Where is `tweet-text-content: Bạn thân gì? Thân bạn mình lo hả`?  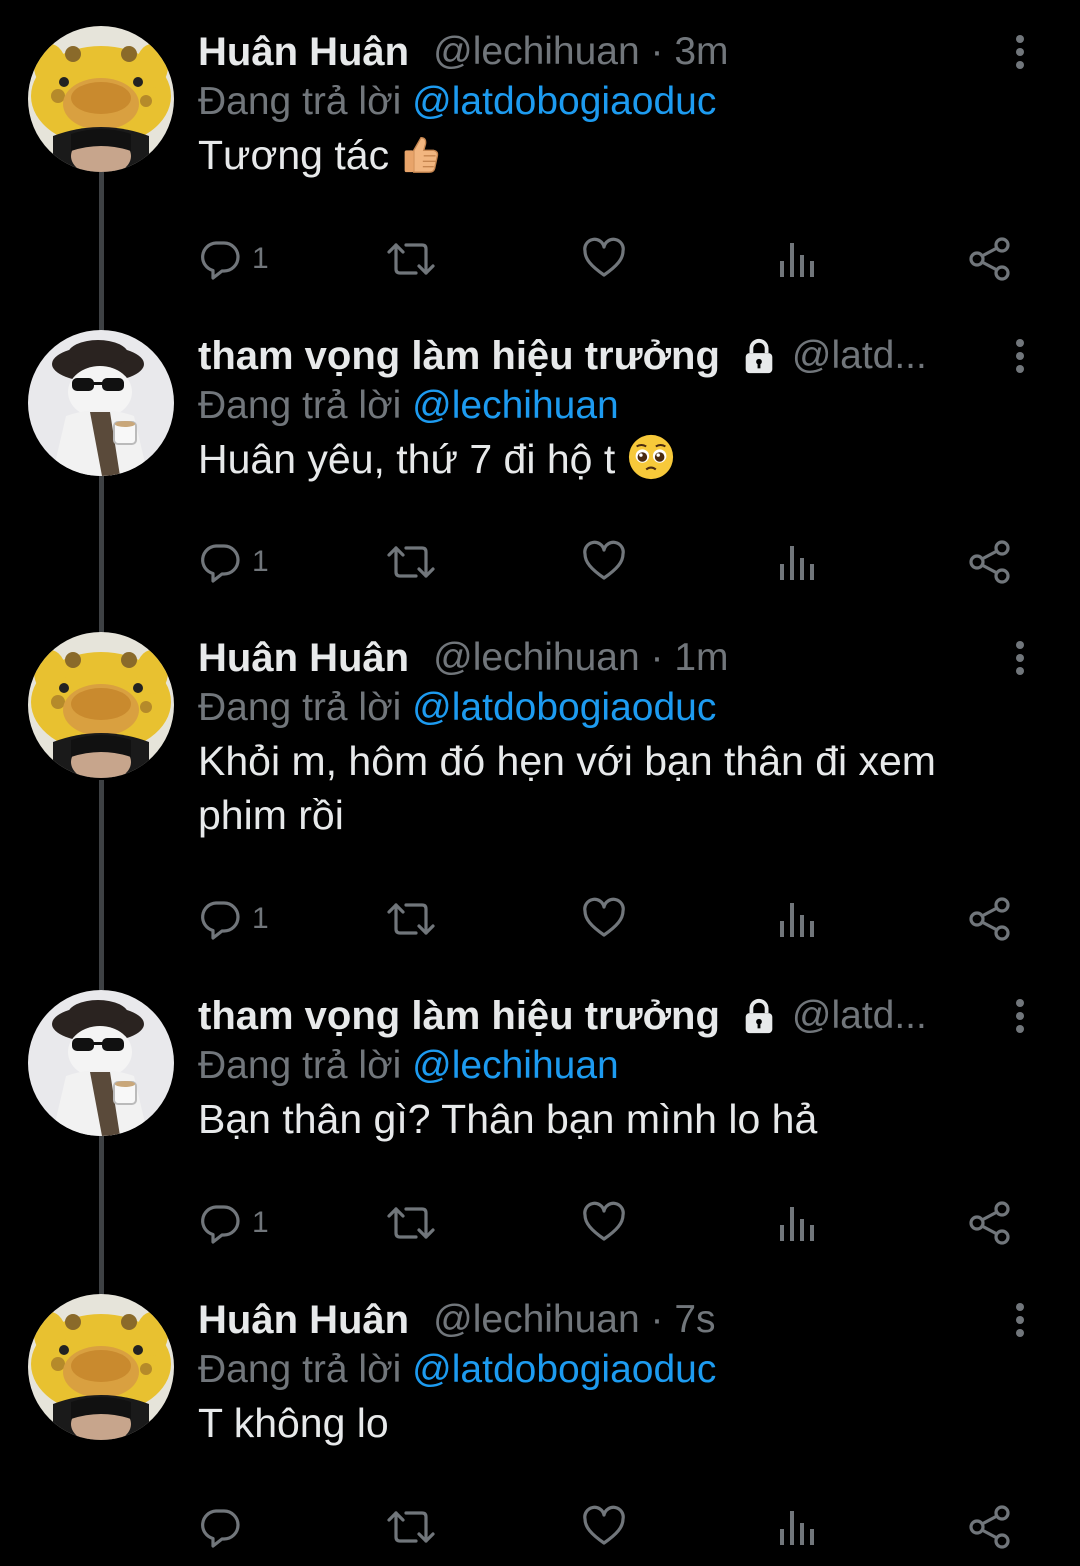 tweet-text-content: Bạn thân gì? Thân bạn mình lo hả is located at coordinates (508, 1119).